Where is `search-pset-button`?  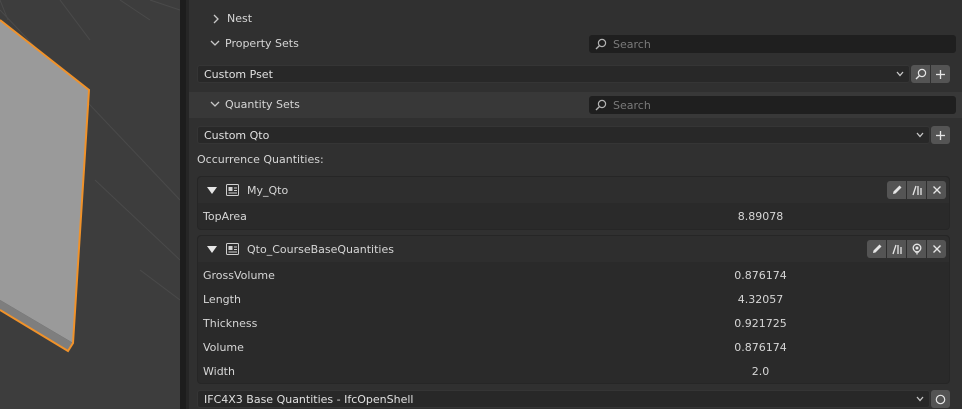
search-pset-button is located at coordinates (920, 74).